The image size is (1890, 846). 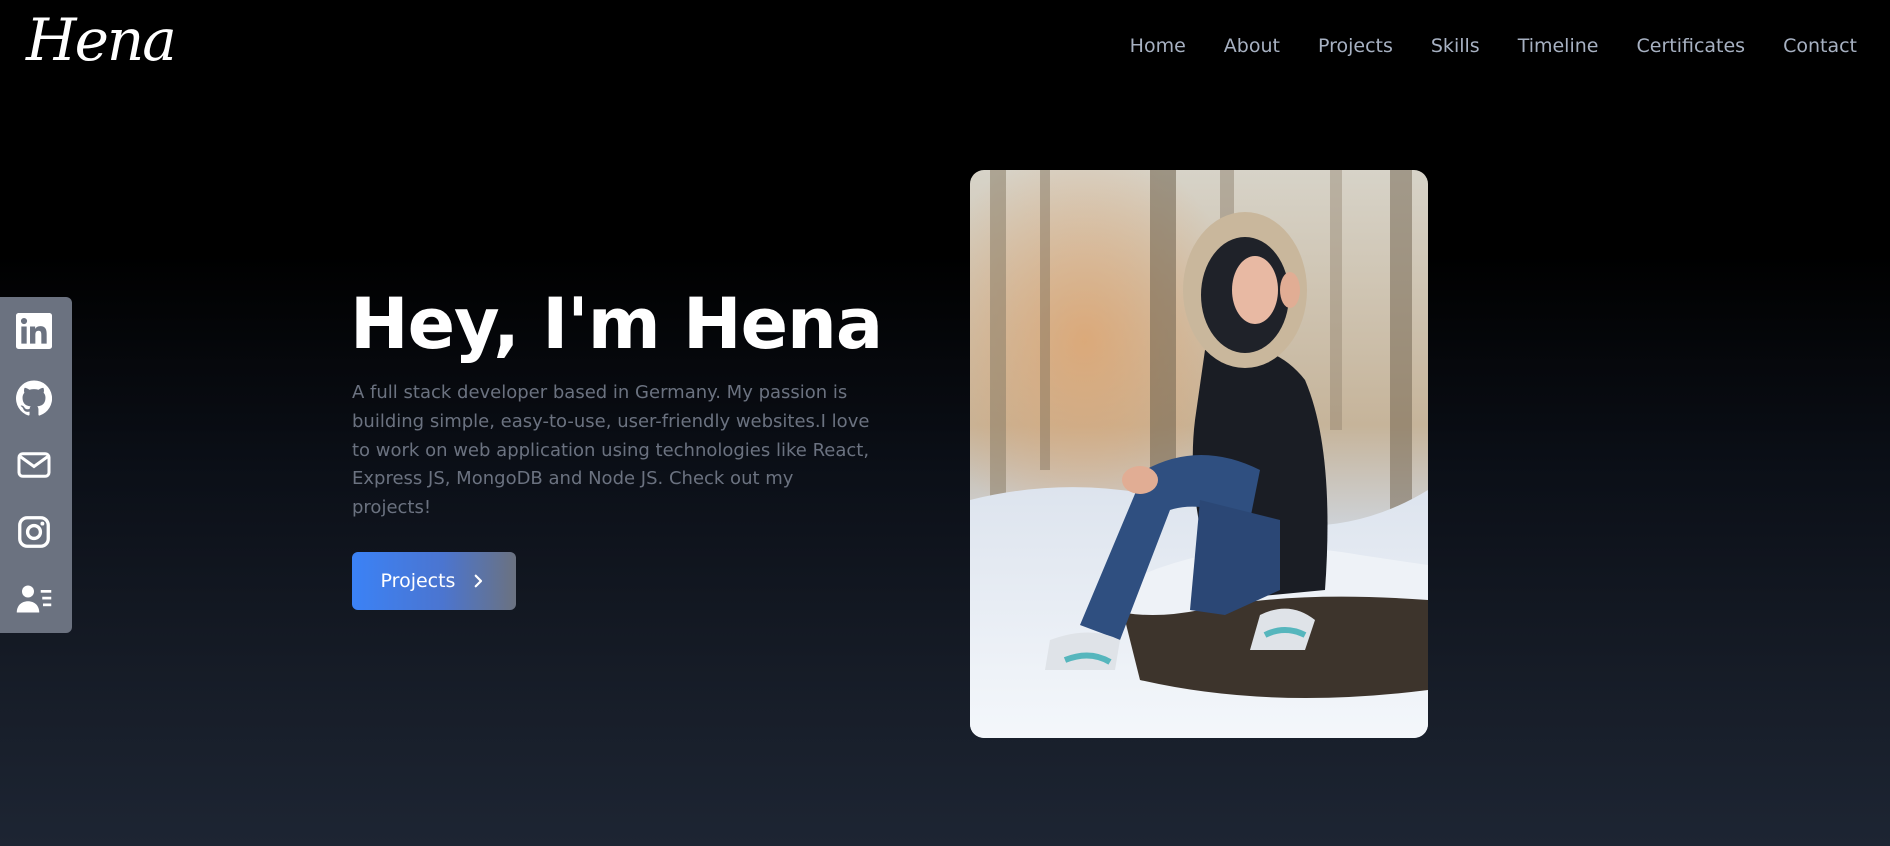 I want to click on nav-certificates-link: Certificates, so click(x=1690, y=46).